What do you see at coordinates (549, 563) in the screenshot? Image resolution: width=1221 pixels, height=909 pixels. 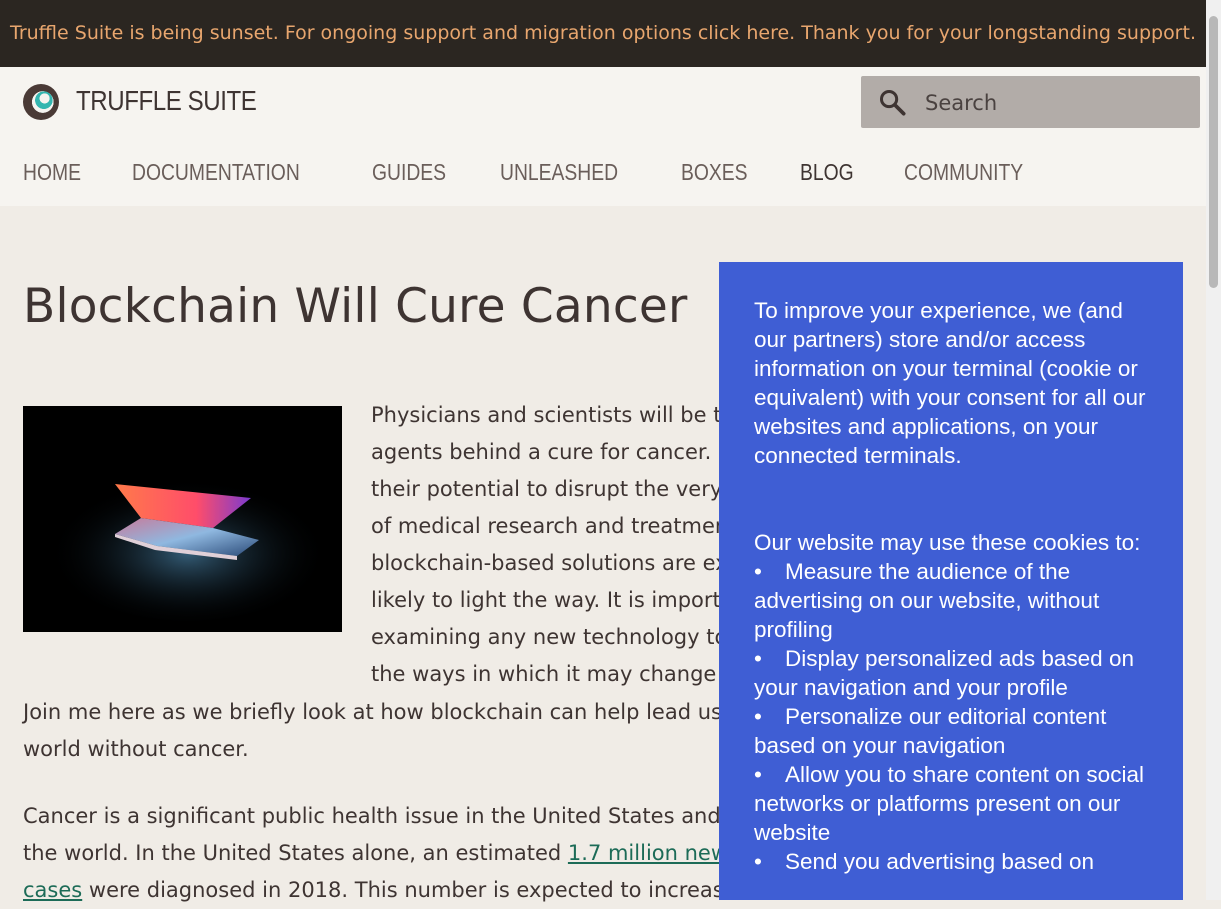 I see `paragraph-line: blockchain-based solutions are ex` at bounding box center [549, 563].